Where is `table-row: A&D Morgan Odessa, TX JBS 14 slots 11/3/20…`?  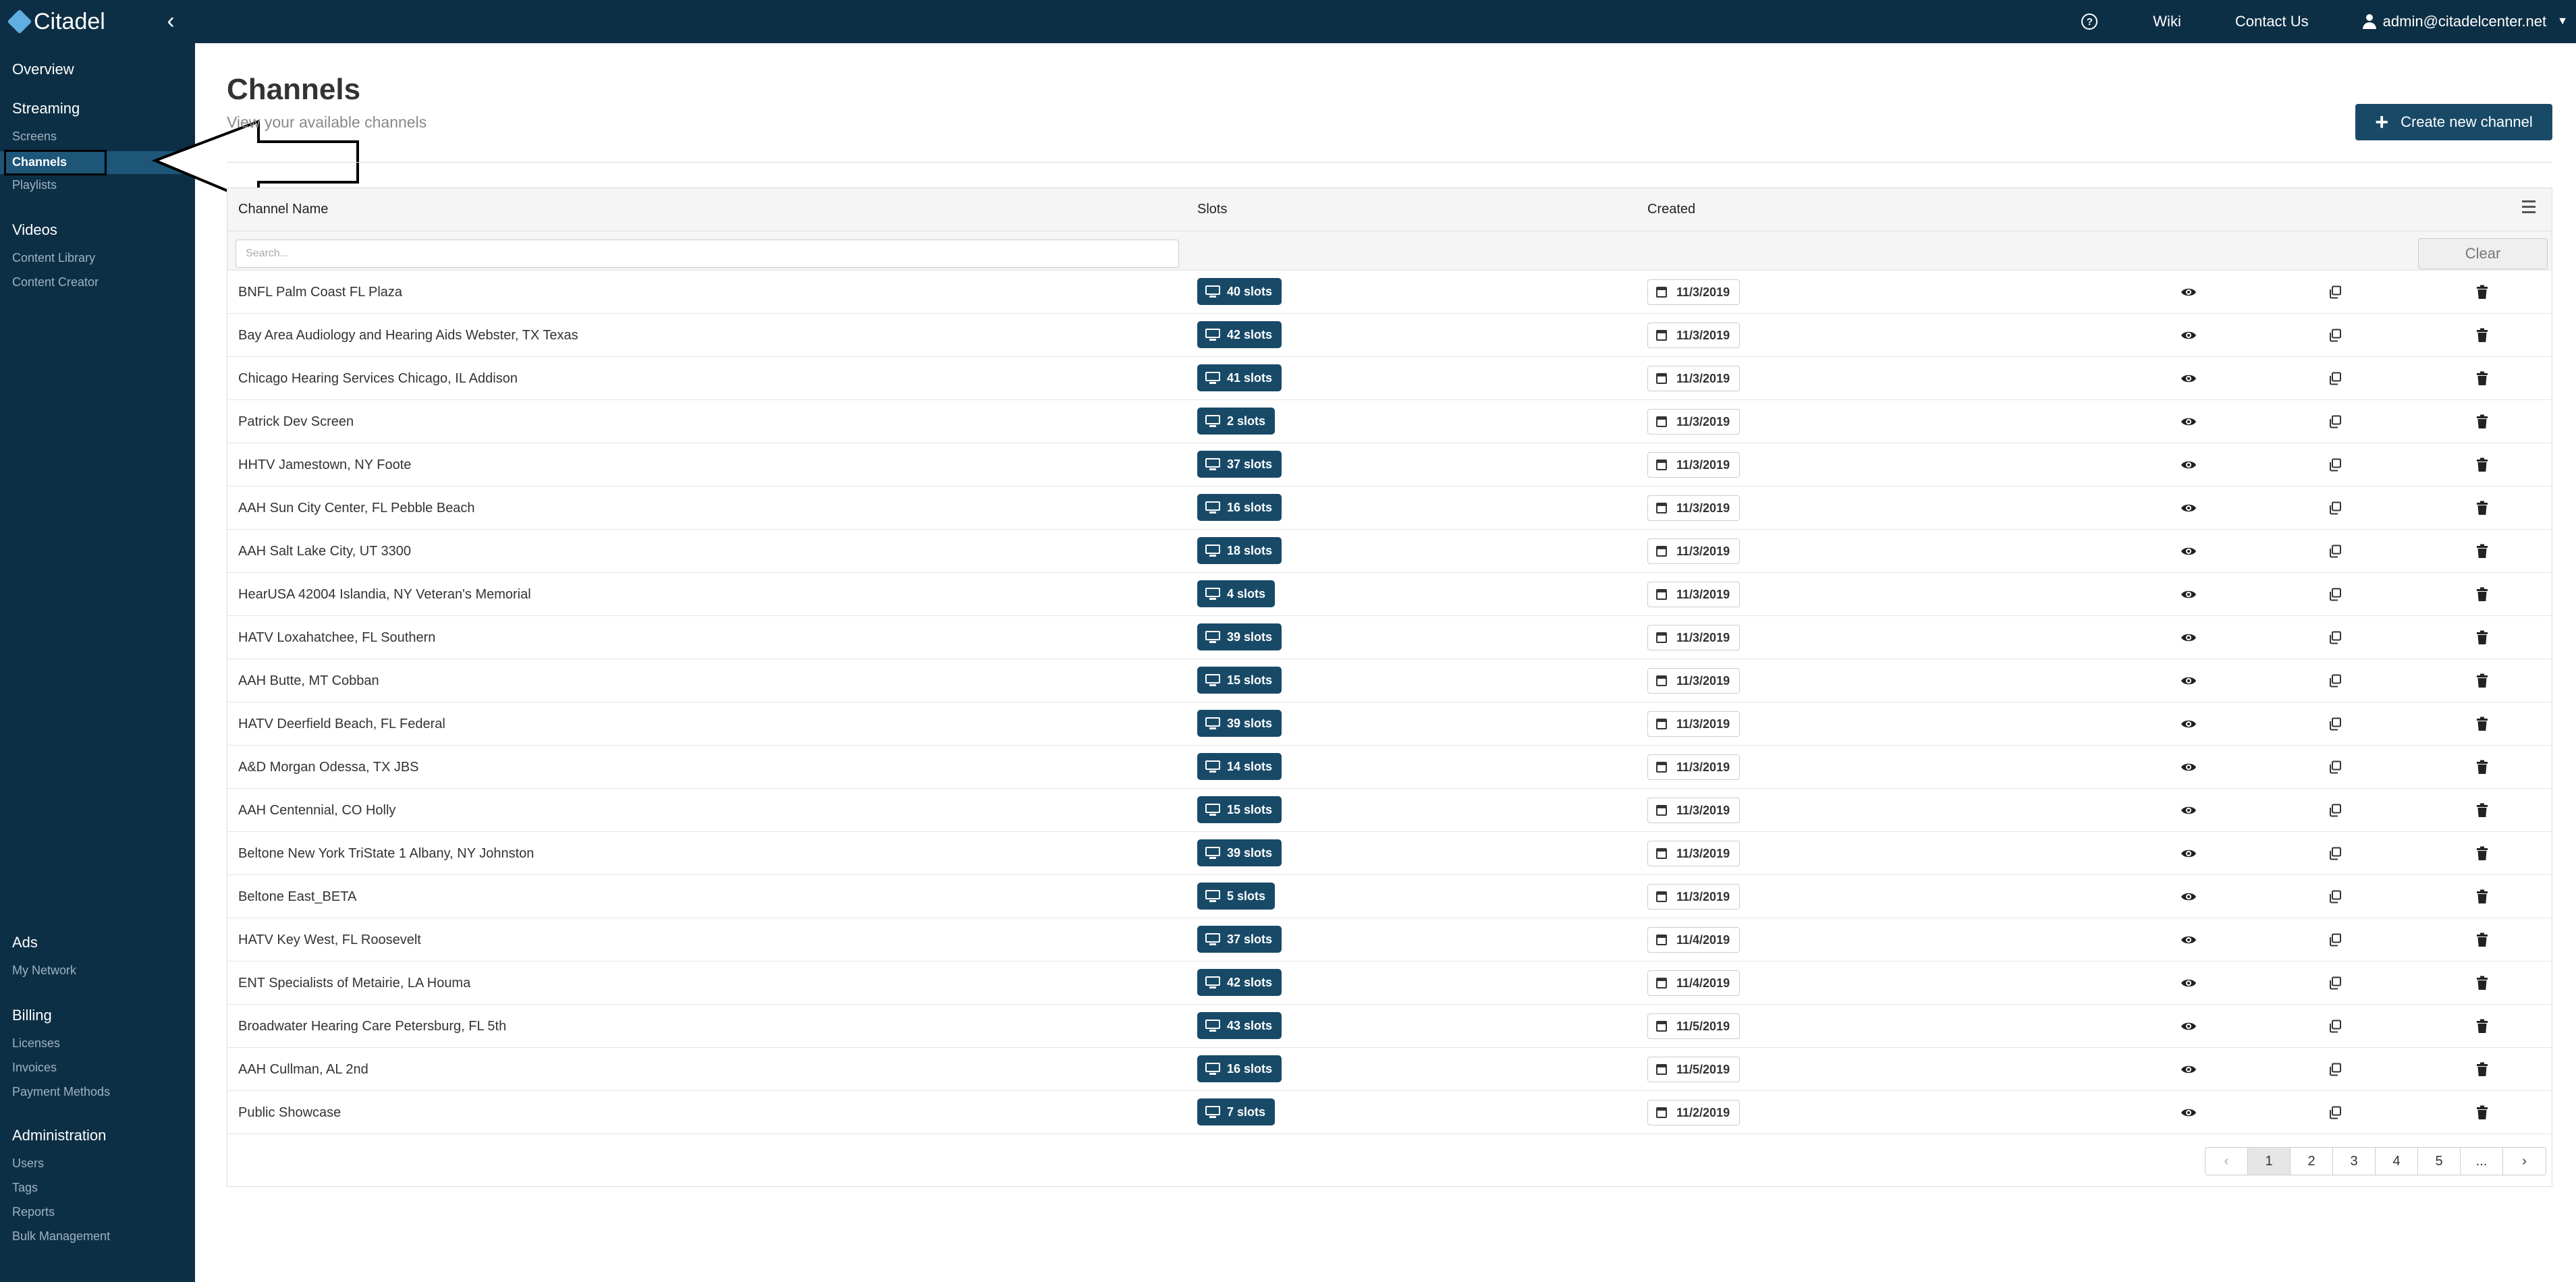 table-row: A&D Morgan Odessa, TX JBS 14 slots 11/3/20… is located at coordinates (1389, 767).